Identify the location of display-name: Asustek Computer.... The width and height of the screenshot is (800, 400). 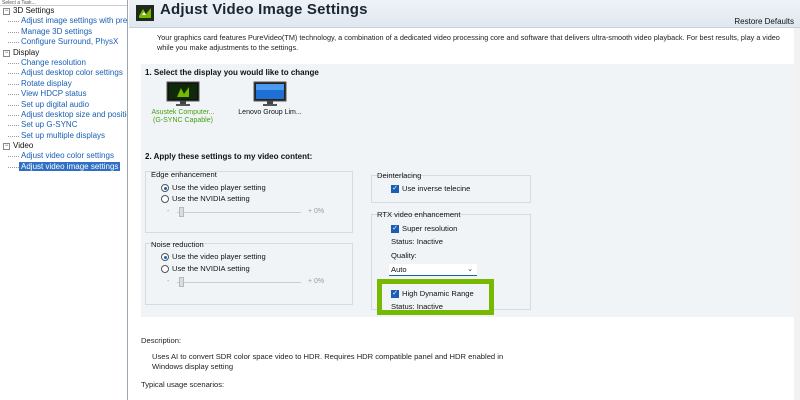
(183, 112).